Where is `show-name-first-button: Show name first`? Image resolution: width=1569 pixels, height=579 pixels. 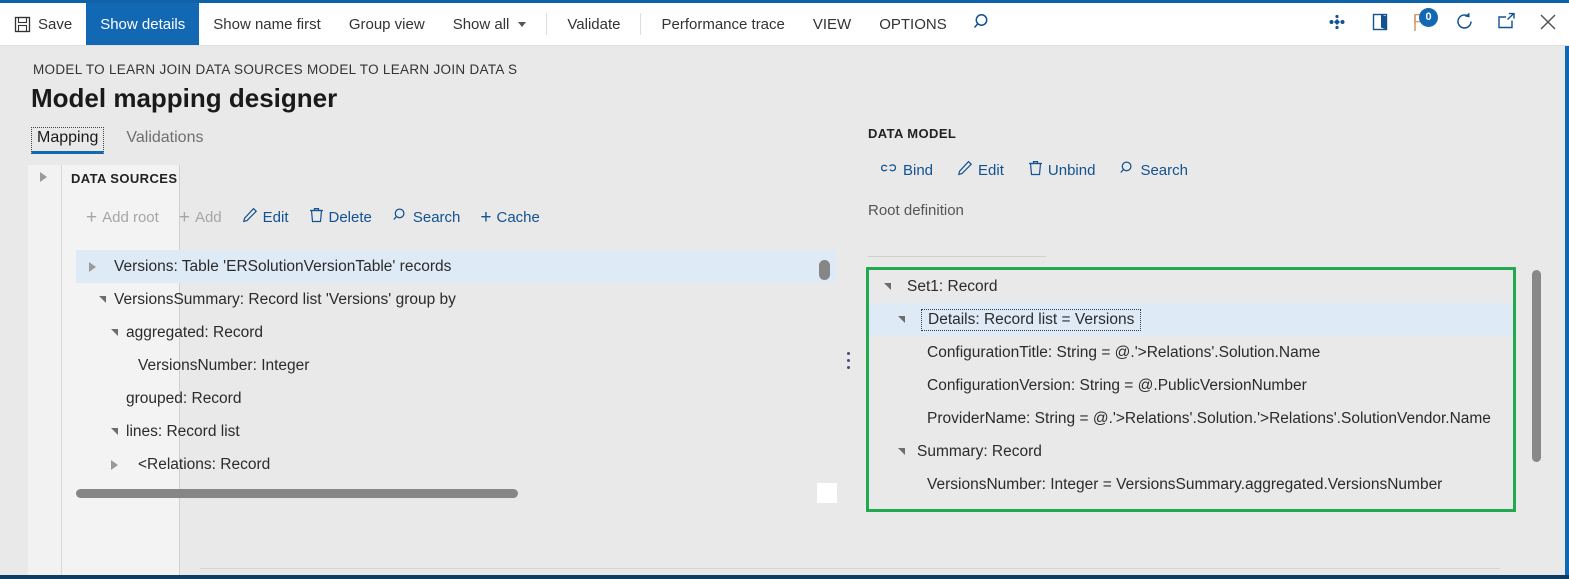 show-name-first-button: Show name first is located at coordinates (267, 24).